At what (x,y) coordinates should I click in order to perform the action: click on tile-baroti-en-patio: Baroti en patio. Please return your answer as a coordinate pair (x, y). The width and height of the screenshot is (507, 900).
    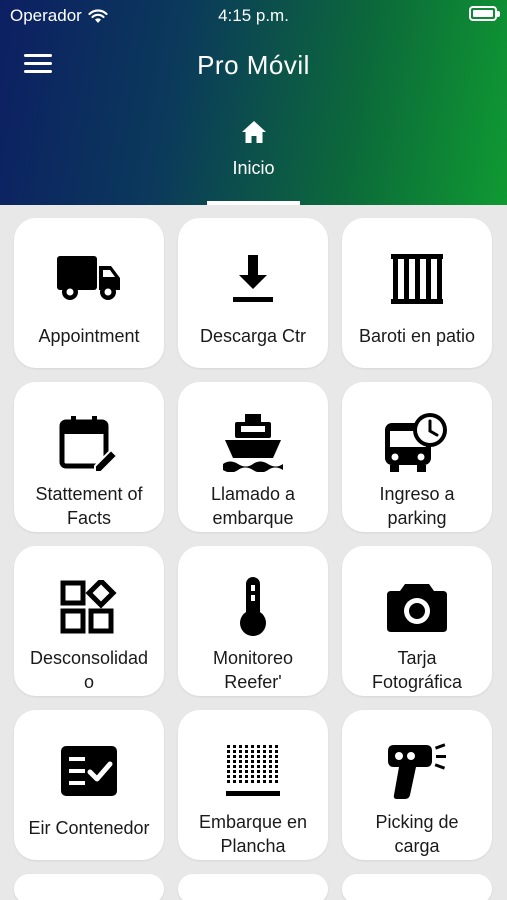
    Looking at the image, I should click on (417, 293).